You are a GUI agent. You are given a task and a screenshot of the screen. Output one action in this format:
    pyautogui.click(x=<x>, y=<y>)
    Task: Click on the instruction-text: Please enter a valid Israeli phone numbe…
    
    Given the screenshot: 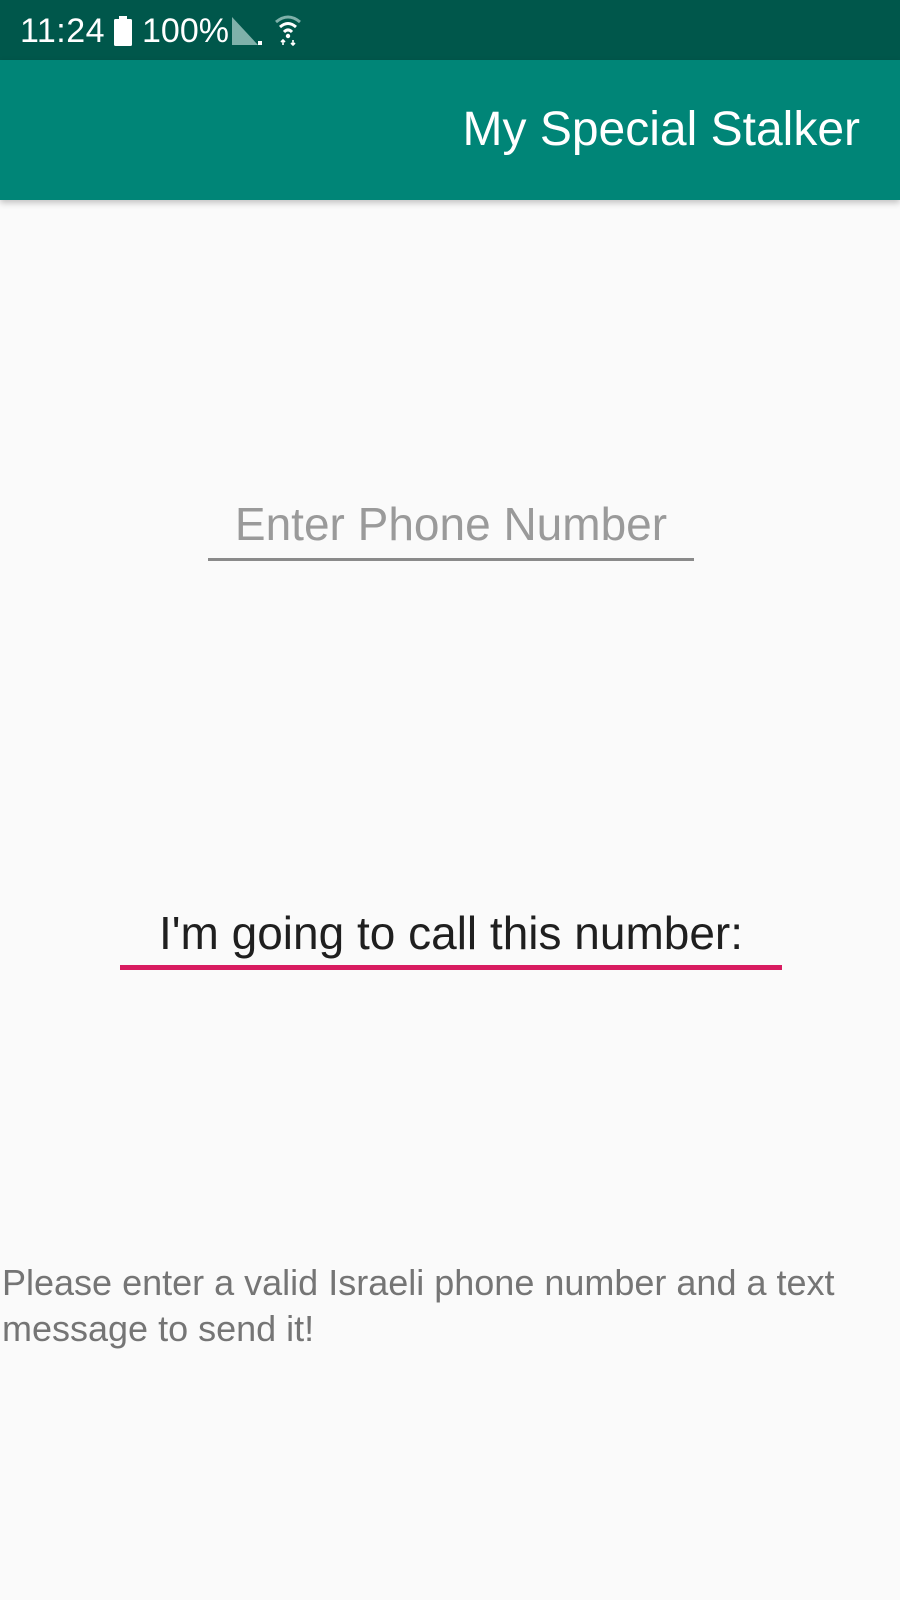 What is the action you would take?
    pyautogui.click(x=418, y=1305)
    